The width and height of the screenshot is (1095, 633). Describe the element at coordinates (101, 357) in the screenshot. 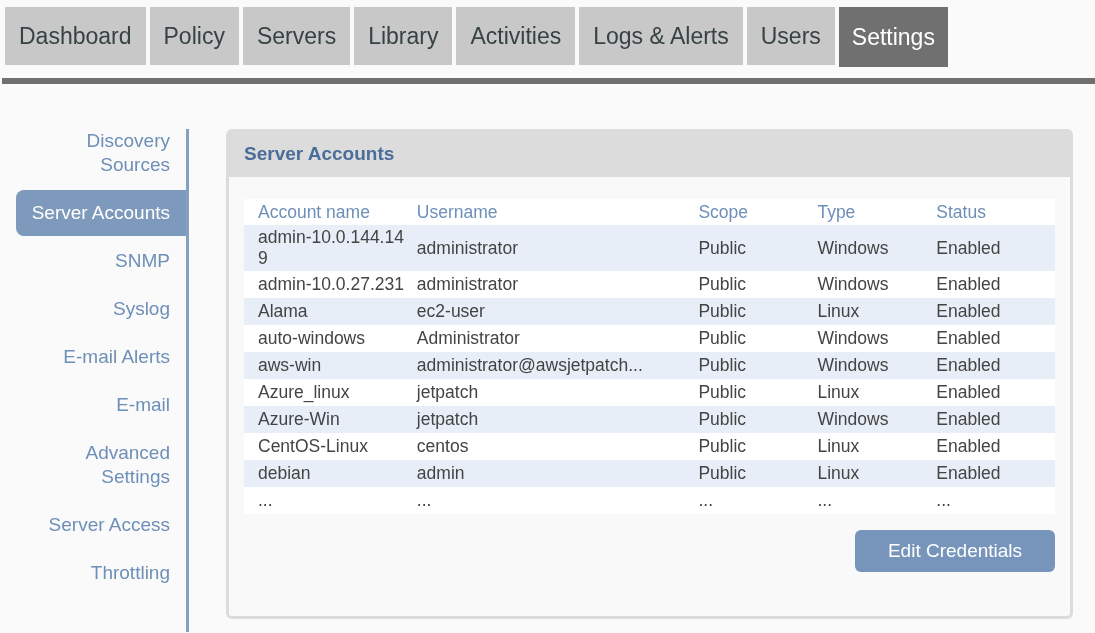

I see `sidebar-item: E-mail Alerts` at that location.